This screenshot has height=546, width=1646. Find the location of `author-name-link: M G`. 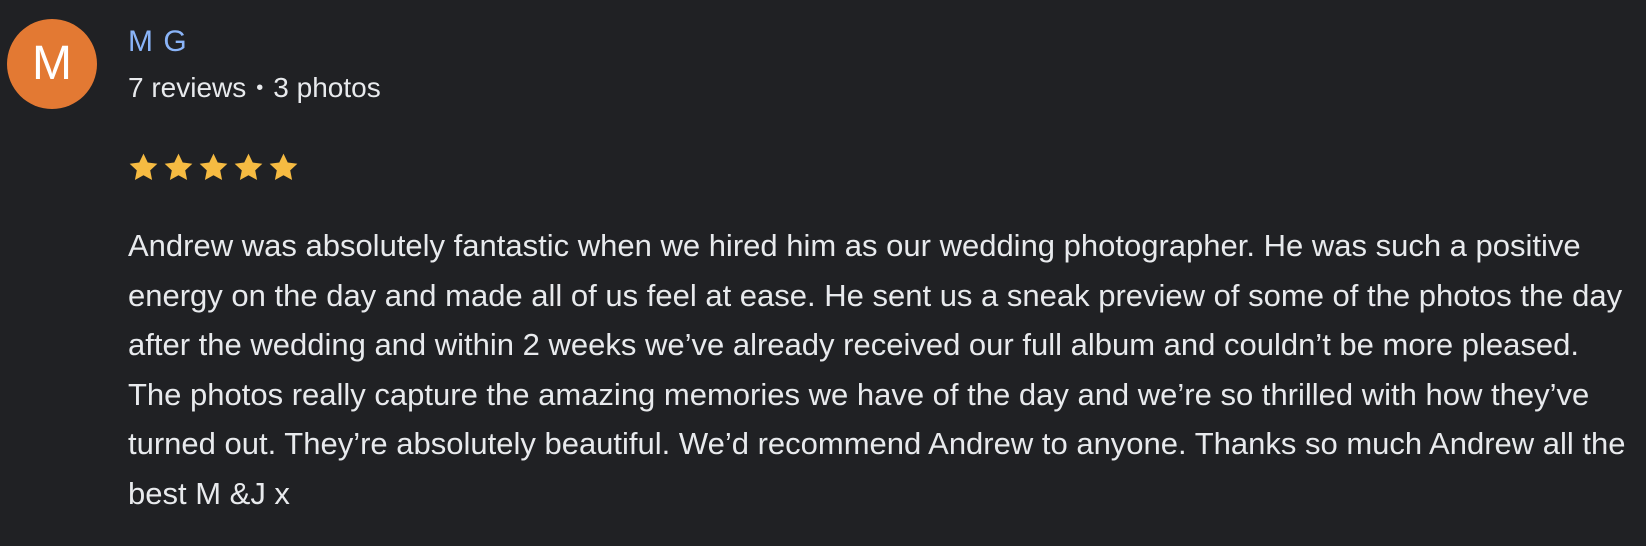

author-name-link: M G is located at coordinates (158, 42).